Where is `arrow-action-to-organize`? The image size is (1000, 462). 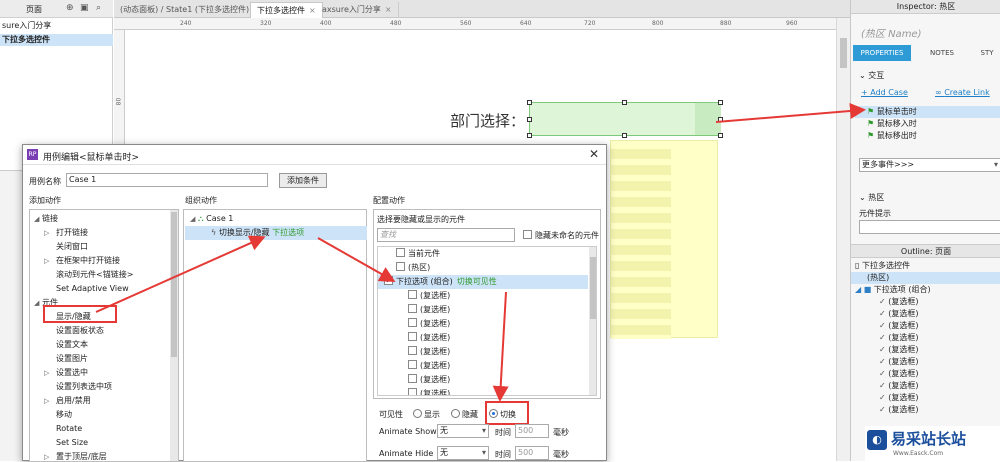 arrow-action-to-organize is located at coordinates (180, 274).